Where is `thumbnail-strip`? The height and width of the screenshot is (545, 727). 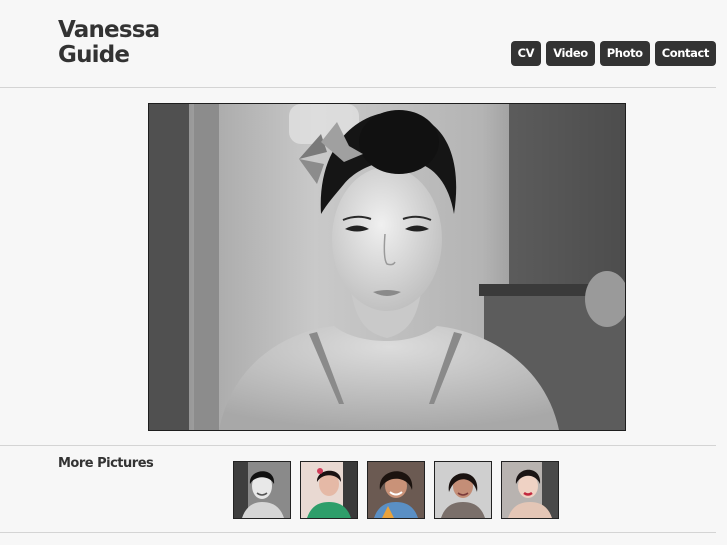
thumbnail-strip is located at coordinates (396, 490).